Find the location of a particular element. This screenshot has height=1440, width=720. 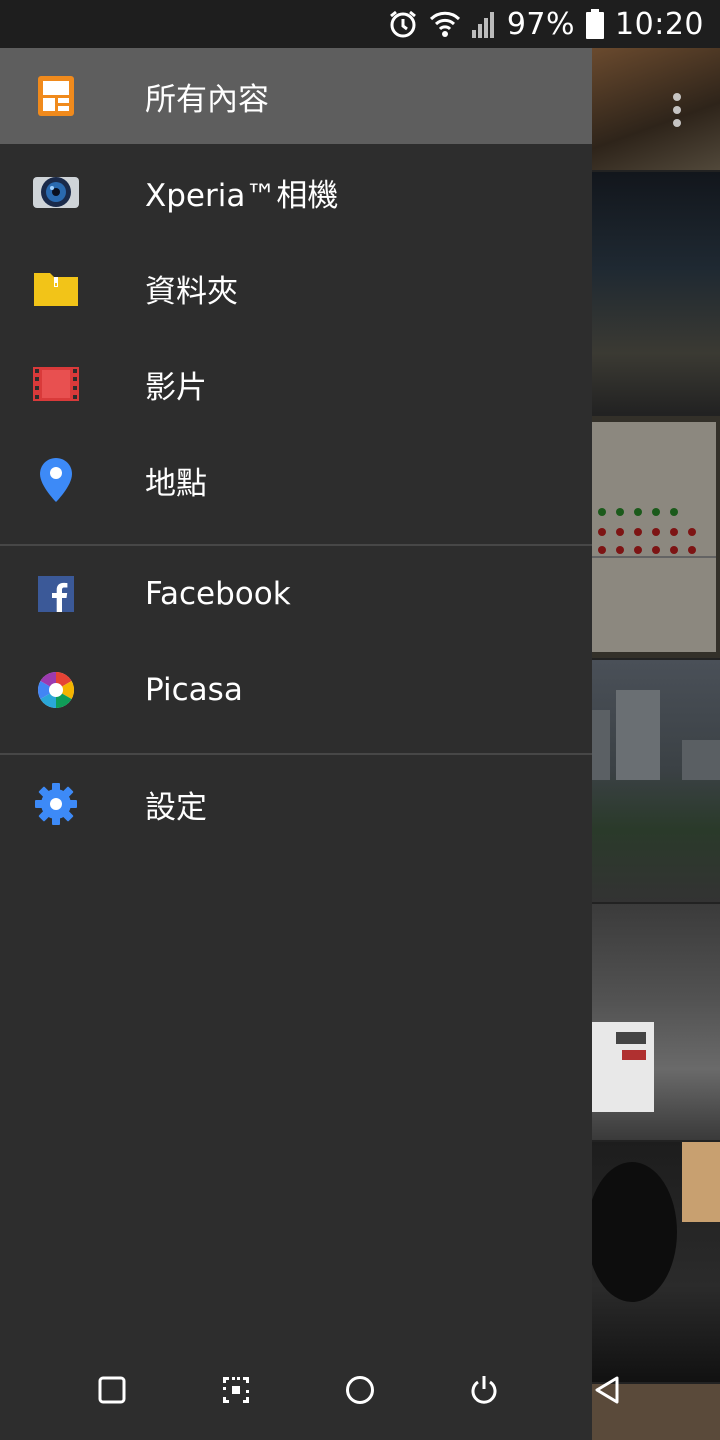

home-icon is located at coordinates (360, 1392).